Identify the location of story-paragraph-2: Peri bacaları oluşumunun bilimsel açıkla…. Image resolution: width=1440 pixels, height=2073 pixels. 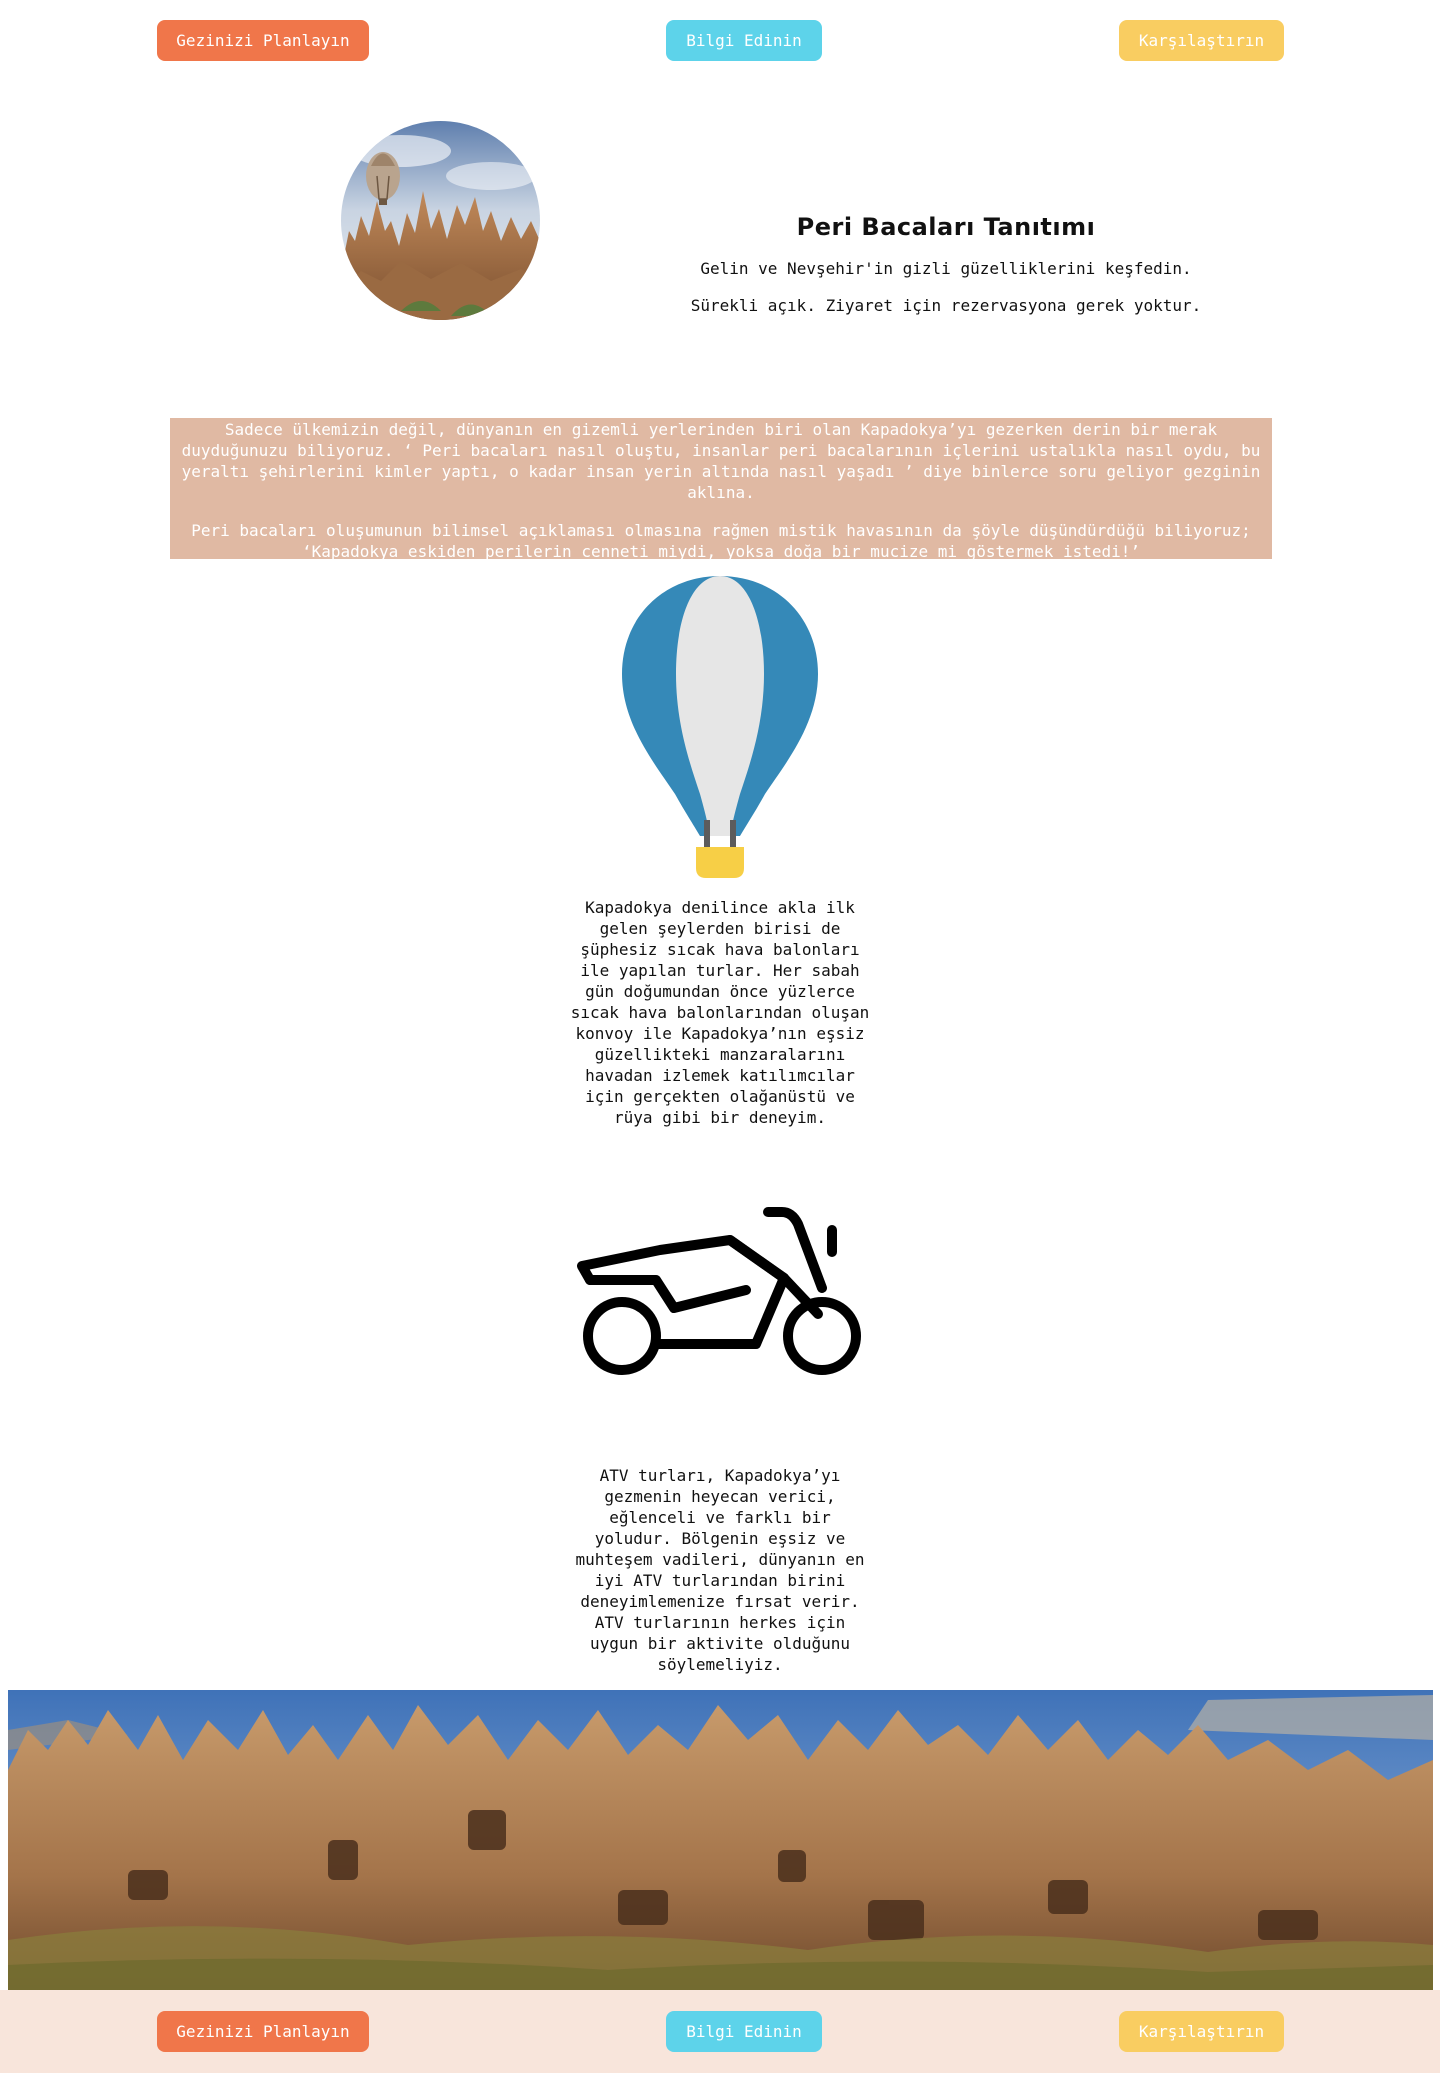
(721, 541).